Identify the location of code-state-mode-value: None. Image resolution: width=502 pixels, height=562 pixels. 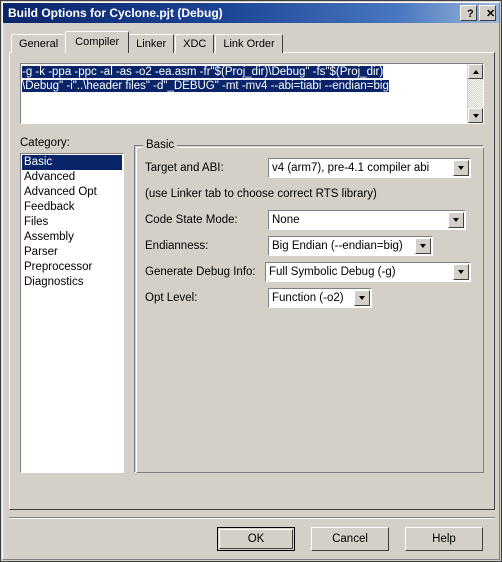
(286, 220).